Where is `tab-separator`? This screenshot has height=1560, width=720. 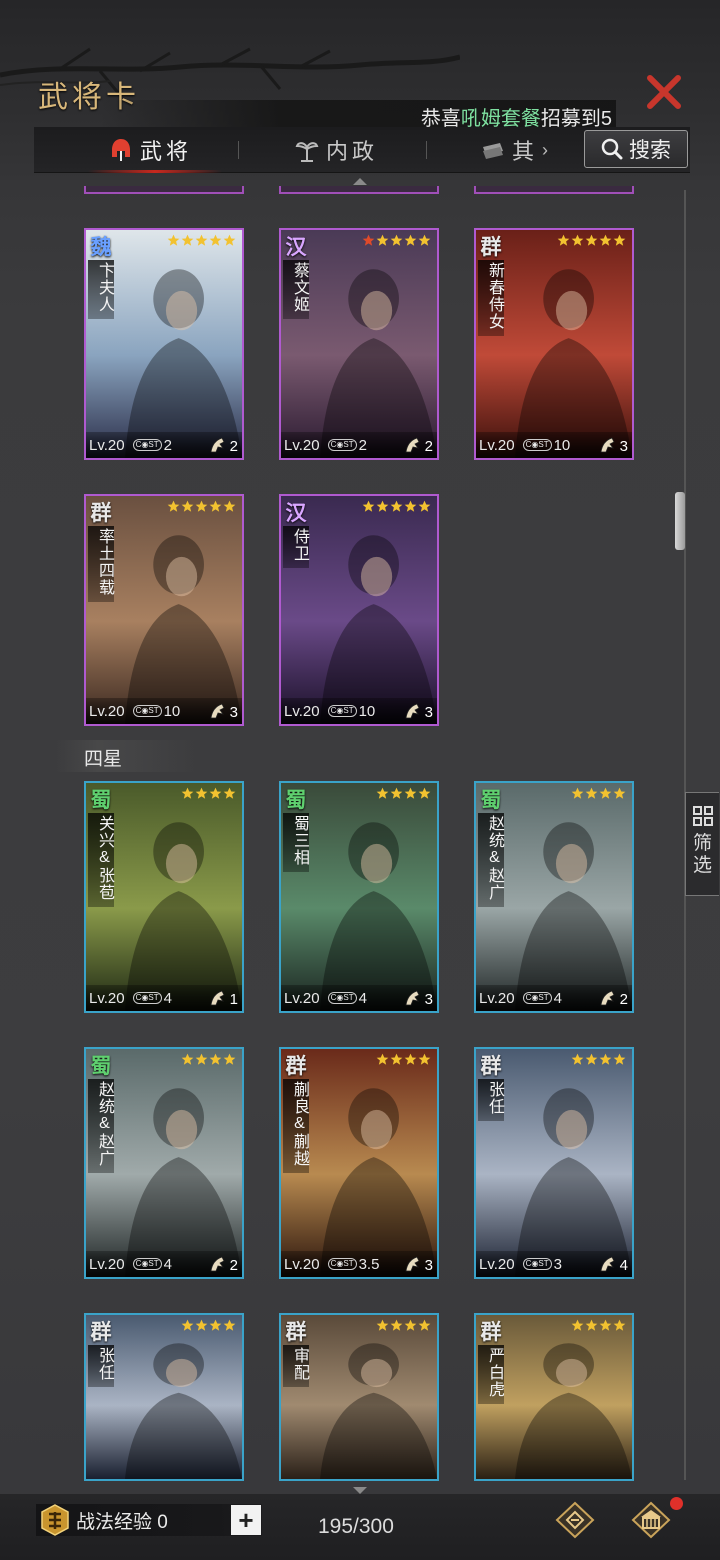 tab-separator is located at coordinates (238, 150).